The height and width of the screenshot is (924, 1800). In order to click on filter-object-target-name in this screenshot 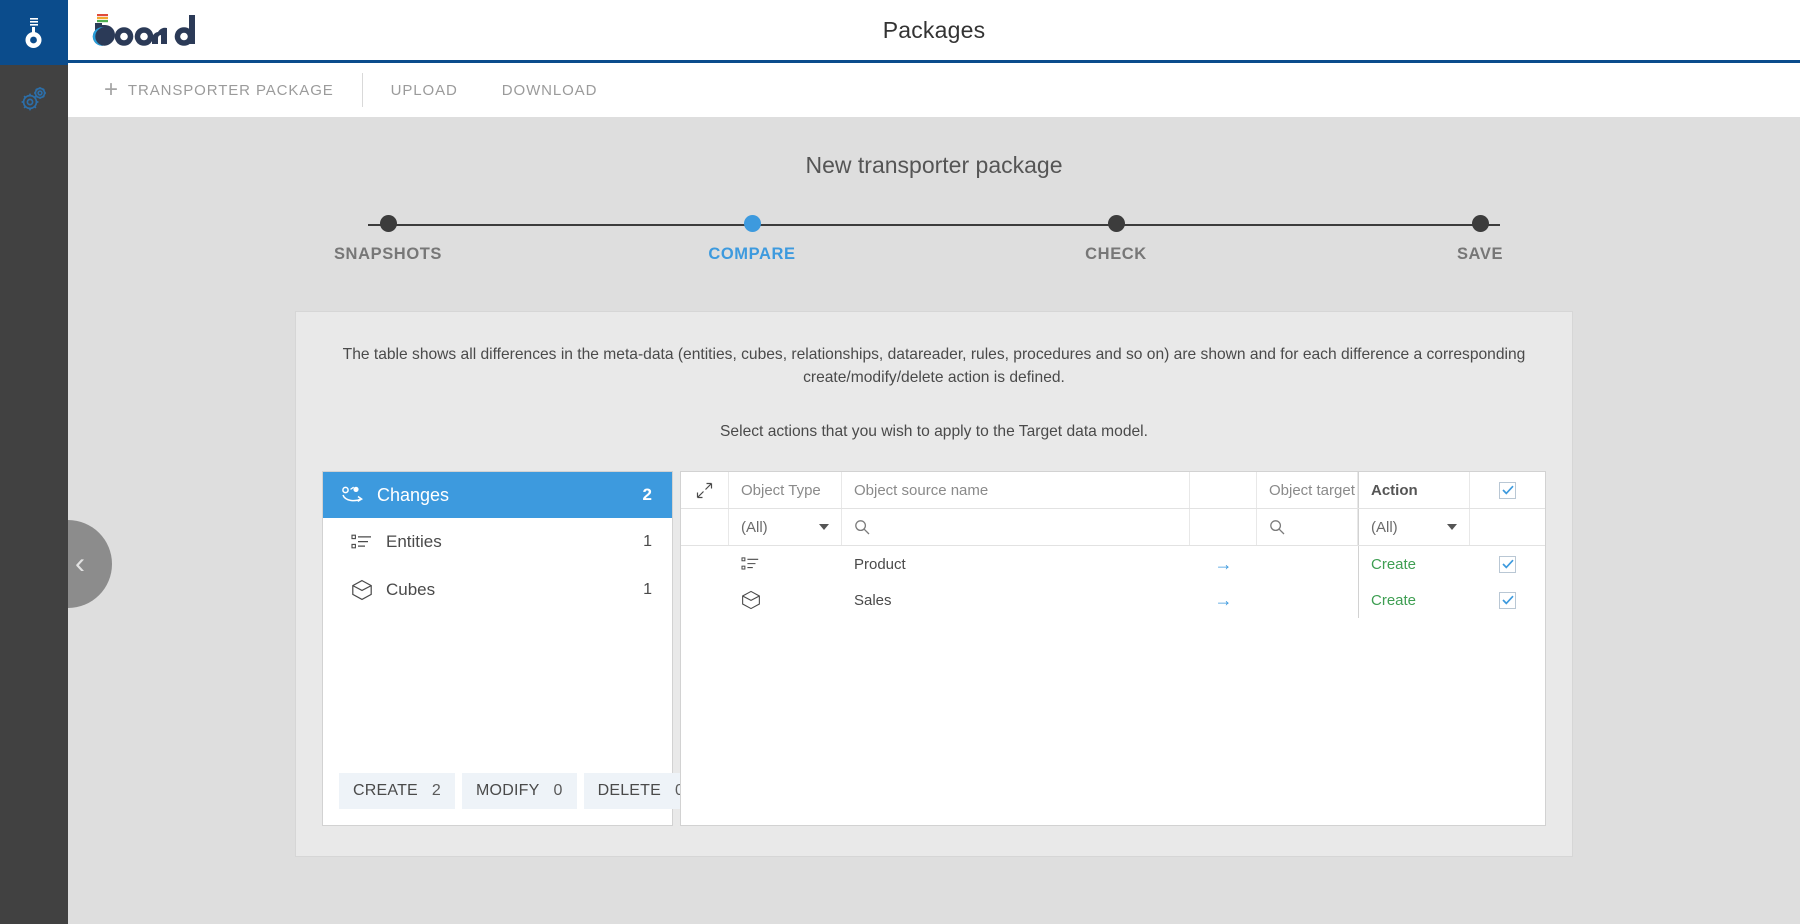, I will do `click(1307, 527)`.